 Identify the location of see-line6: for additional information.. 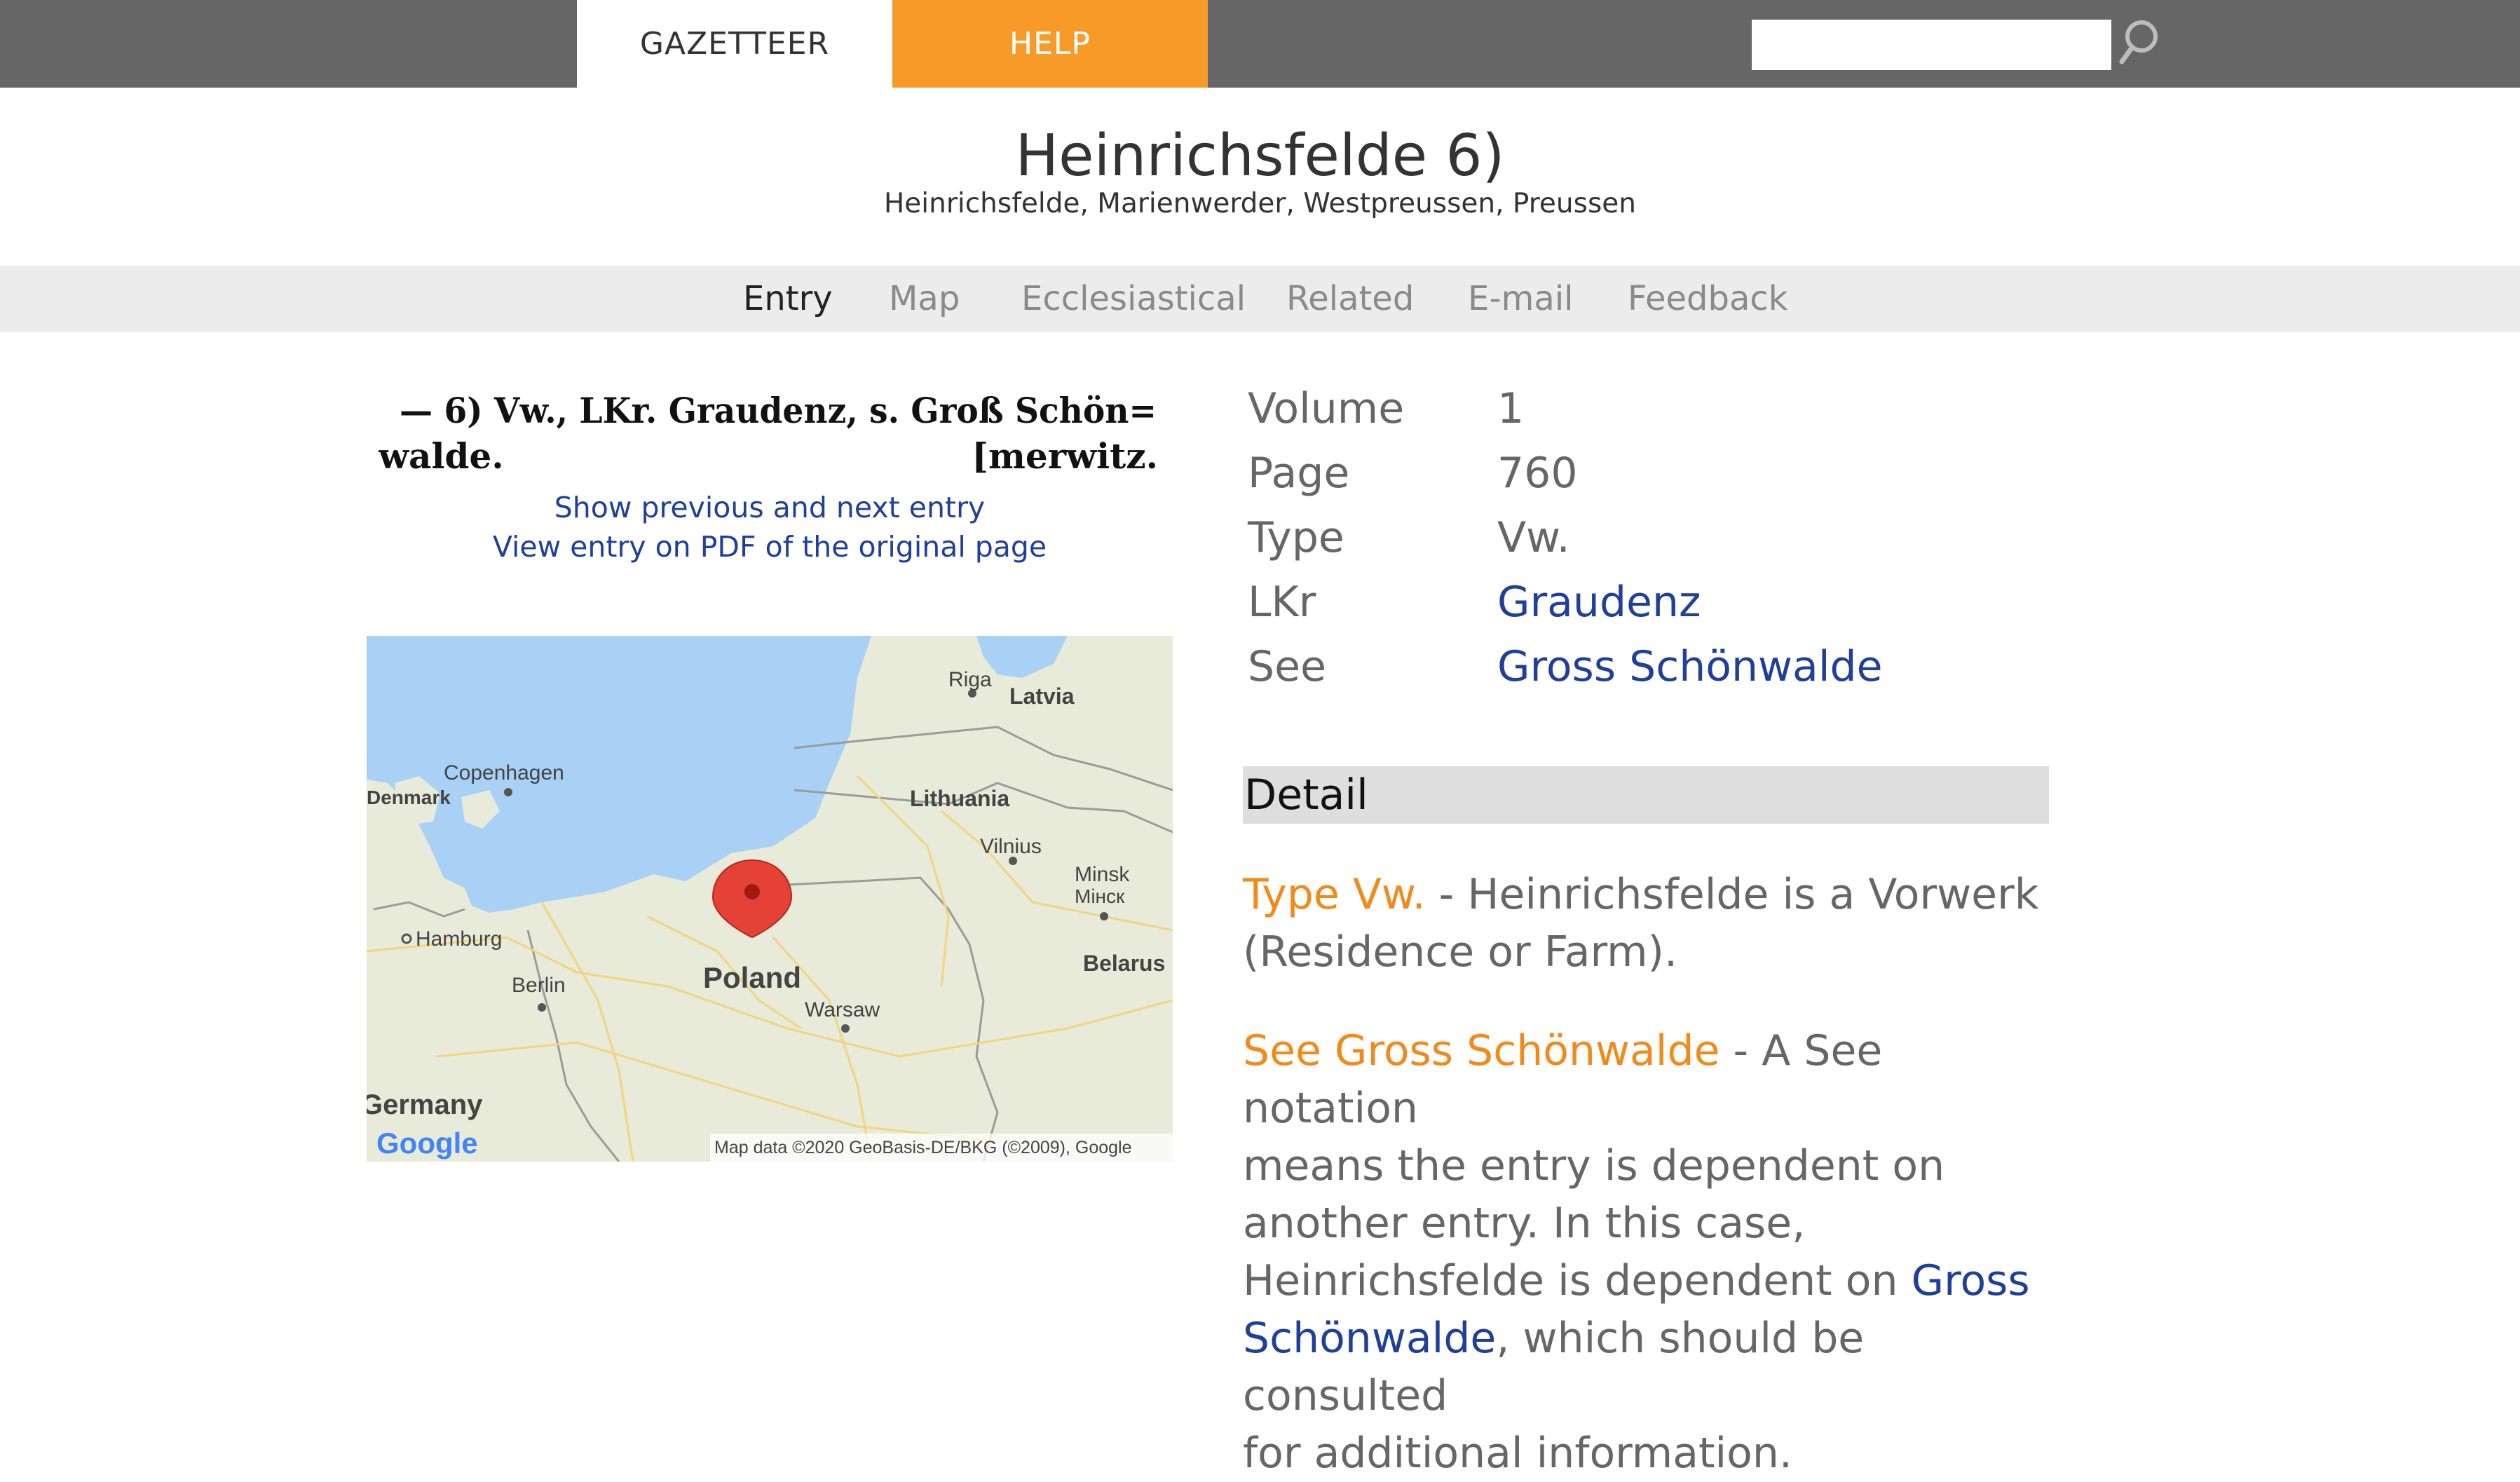
(1517, 1453).